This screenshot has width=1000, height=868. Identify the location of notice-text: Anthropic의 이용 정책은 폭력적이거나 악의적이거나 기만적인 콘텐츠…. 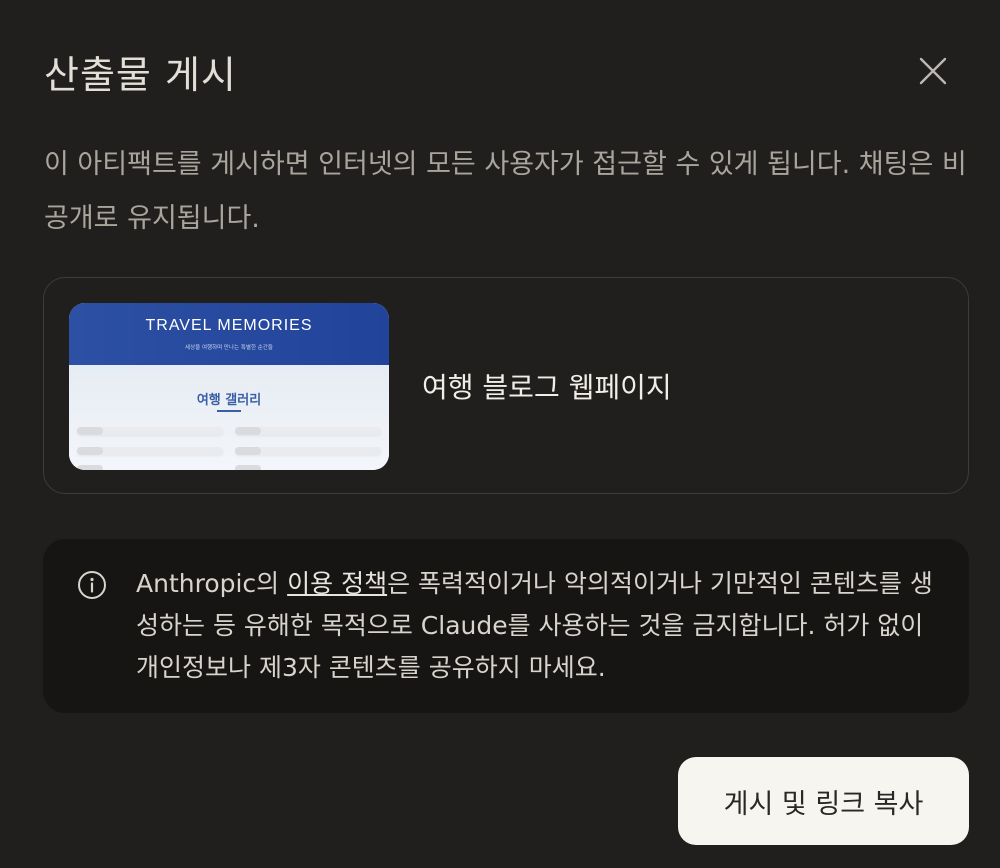
(536, 626).